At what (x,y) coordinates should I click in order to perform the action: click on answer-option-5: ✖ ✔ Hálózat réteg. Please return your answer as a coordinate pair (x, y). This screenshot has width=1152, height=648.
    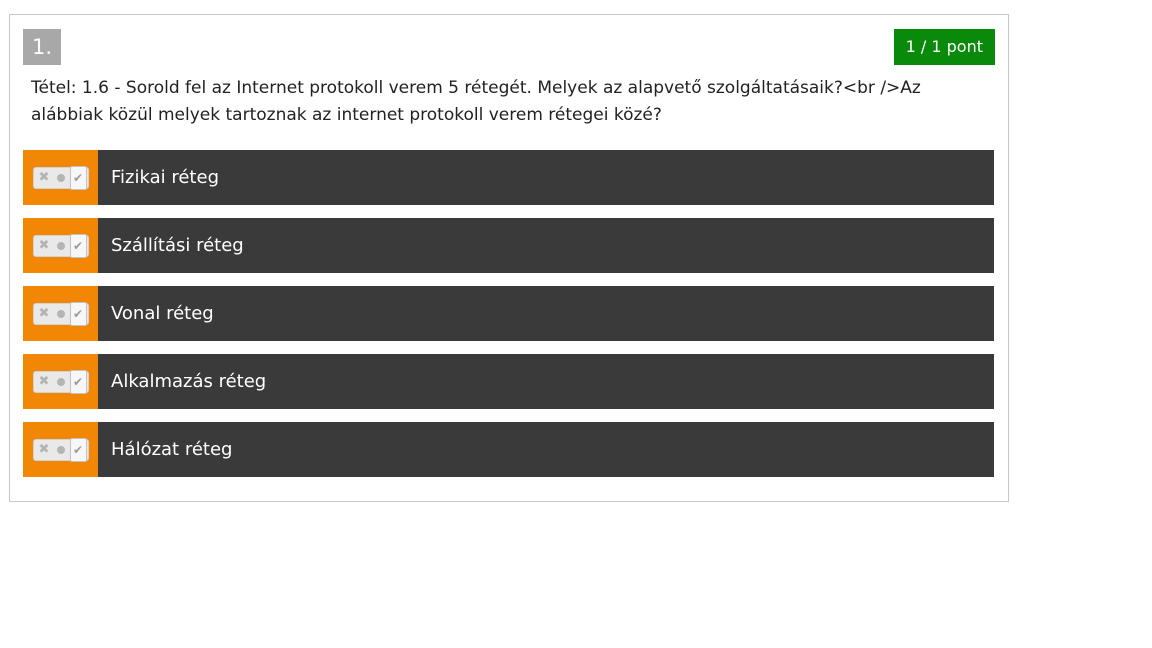
    Looking at the image, I should click on (508, 449).